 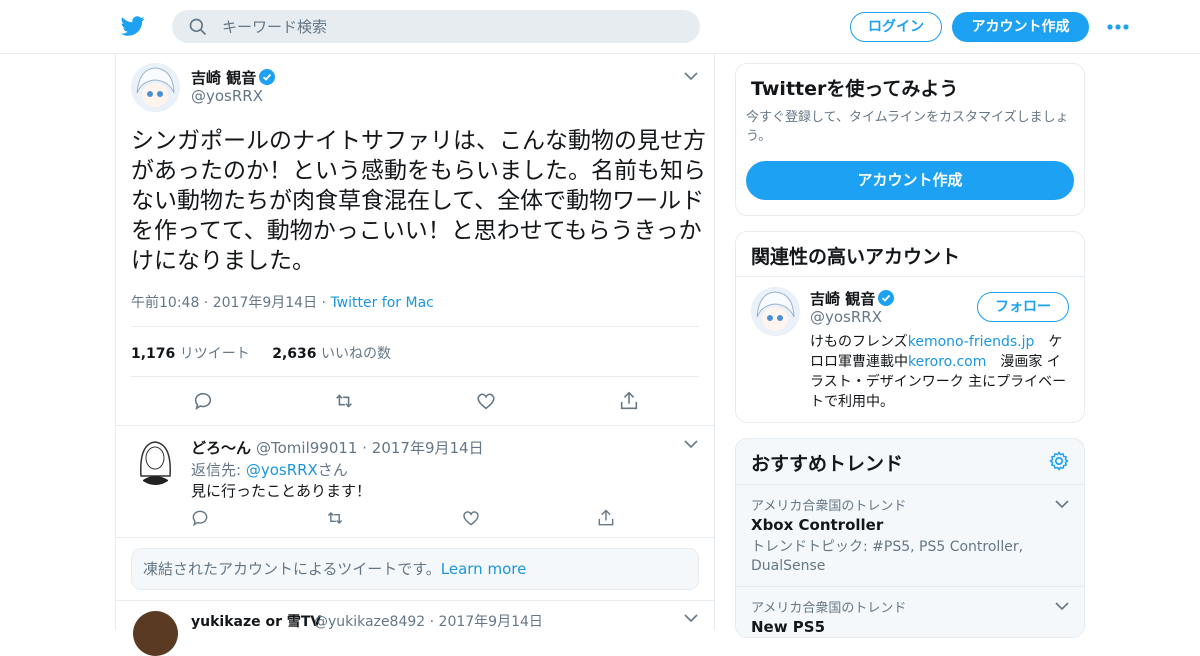 I want to click on trends-card-title: おすすめトレンド, so click(x=827, y=464).